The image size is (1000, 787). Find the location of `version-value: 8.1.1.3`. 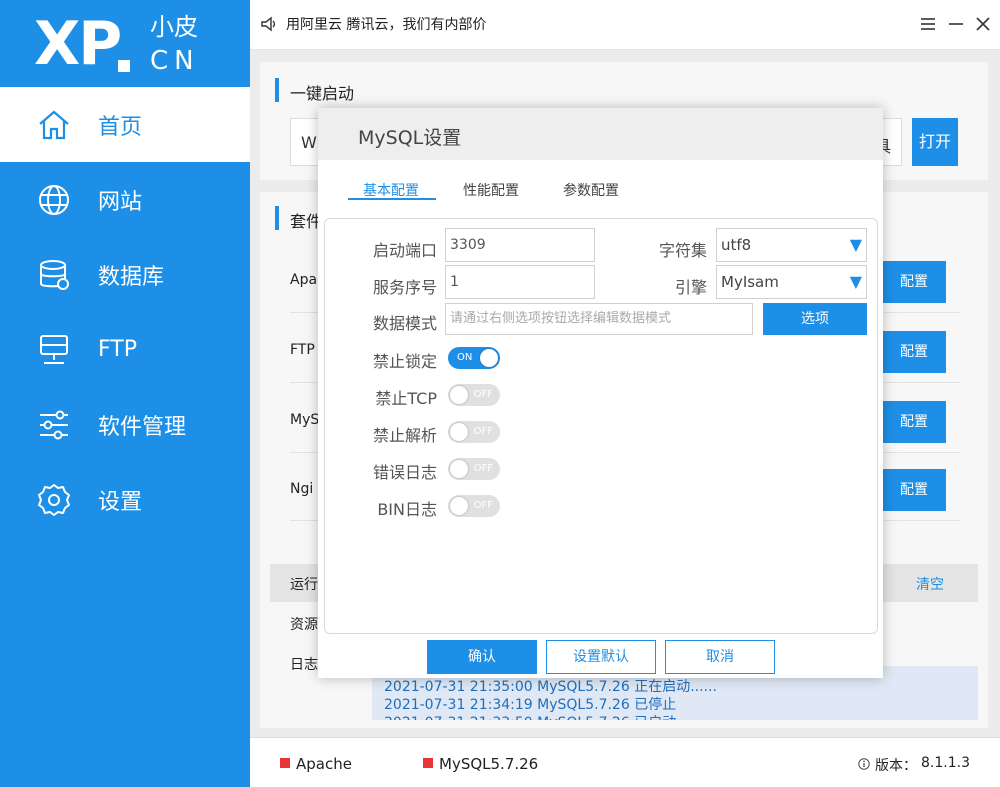

version-value: 8.1.1.3 is located at coordinates (945, 763).